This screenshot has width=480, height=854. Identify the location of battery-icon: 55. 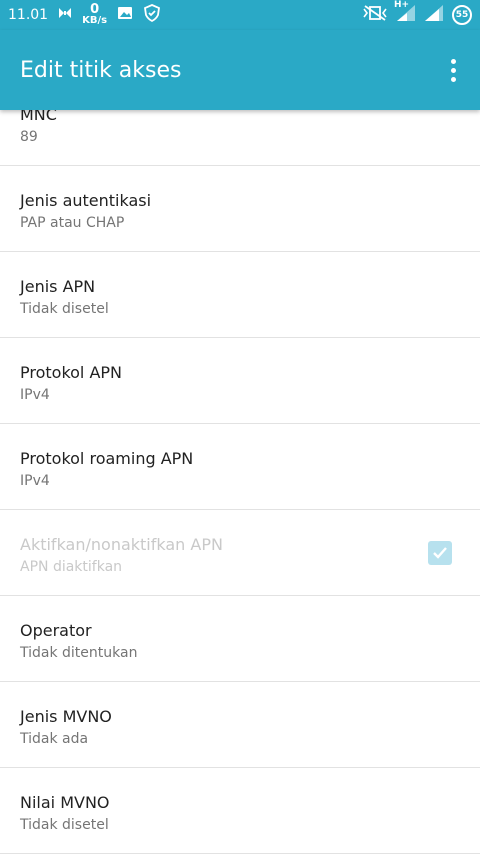
(462, 15).